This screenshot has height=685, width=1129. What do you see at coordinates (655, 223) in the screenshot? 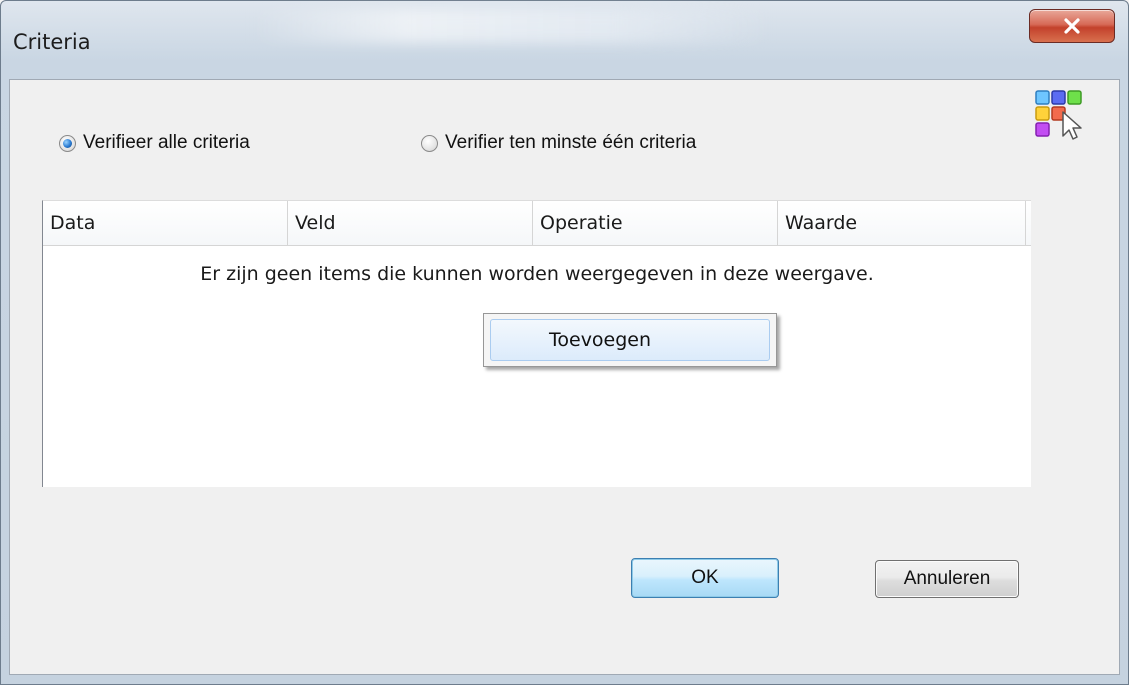
I see `column-header-operatie: Operatie` at bounding box center [655, 223].